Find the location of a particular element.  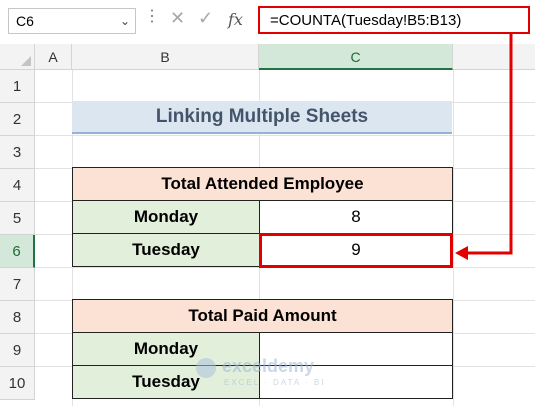

row-header-3: 3 is located at coordinates (17, 152).